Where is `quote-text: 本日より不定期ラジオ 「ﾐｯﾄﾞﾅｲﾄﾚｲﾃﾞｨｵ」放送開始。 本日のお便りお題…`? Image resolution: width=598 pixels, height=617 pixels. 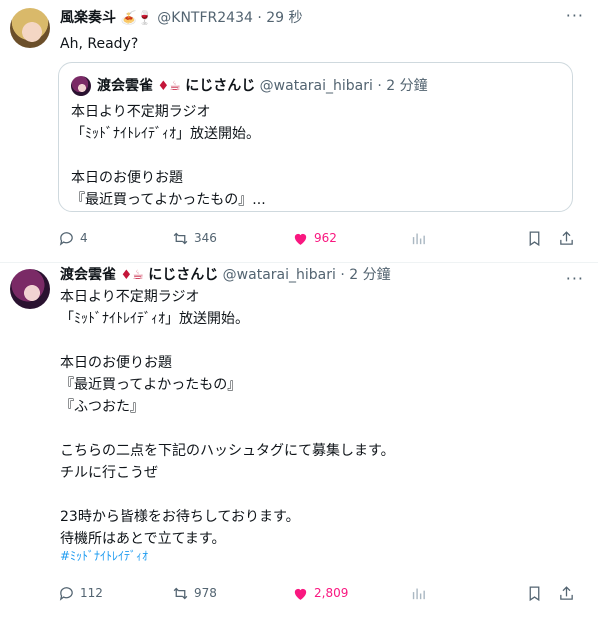
quote-text: 本日より不定期ラジオ 「ﾐｯﾄﾞﾅｲﾄﾚｲﾃﾞｨｵ」放送開始。 本日のお便りお題… is located at coordinates (168, 156).